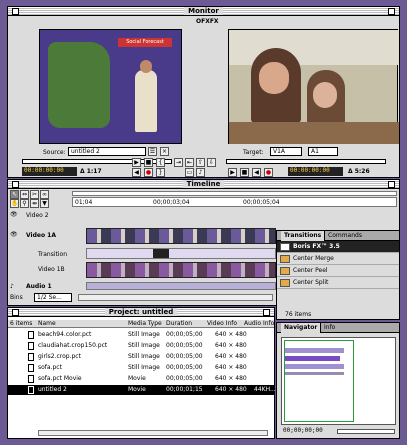  Describe the element at coordinates (323, 151) in the screenshot. I see `target-audio-select: A1` at that location.